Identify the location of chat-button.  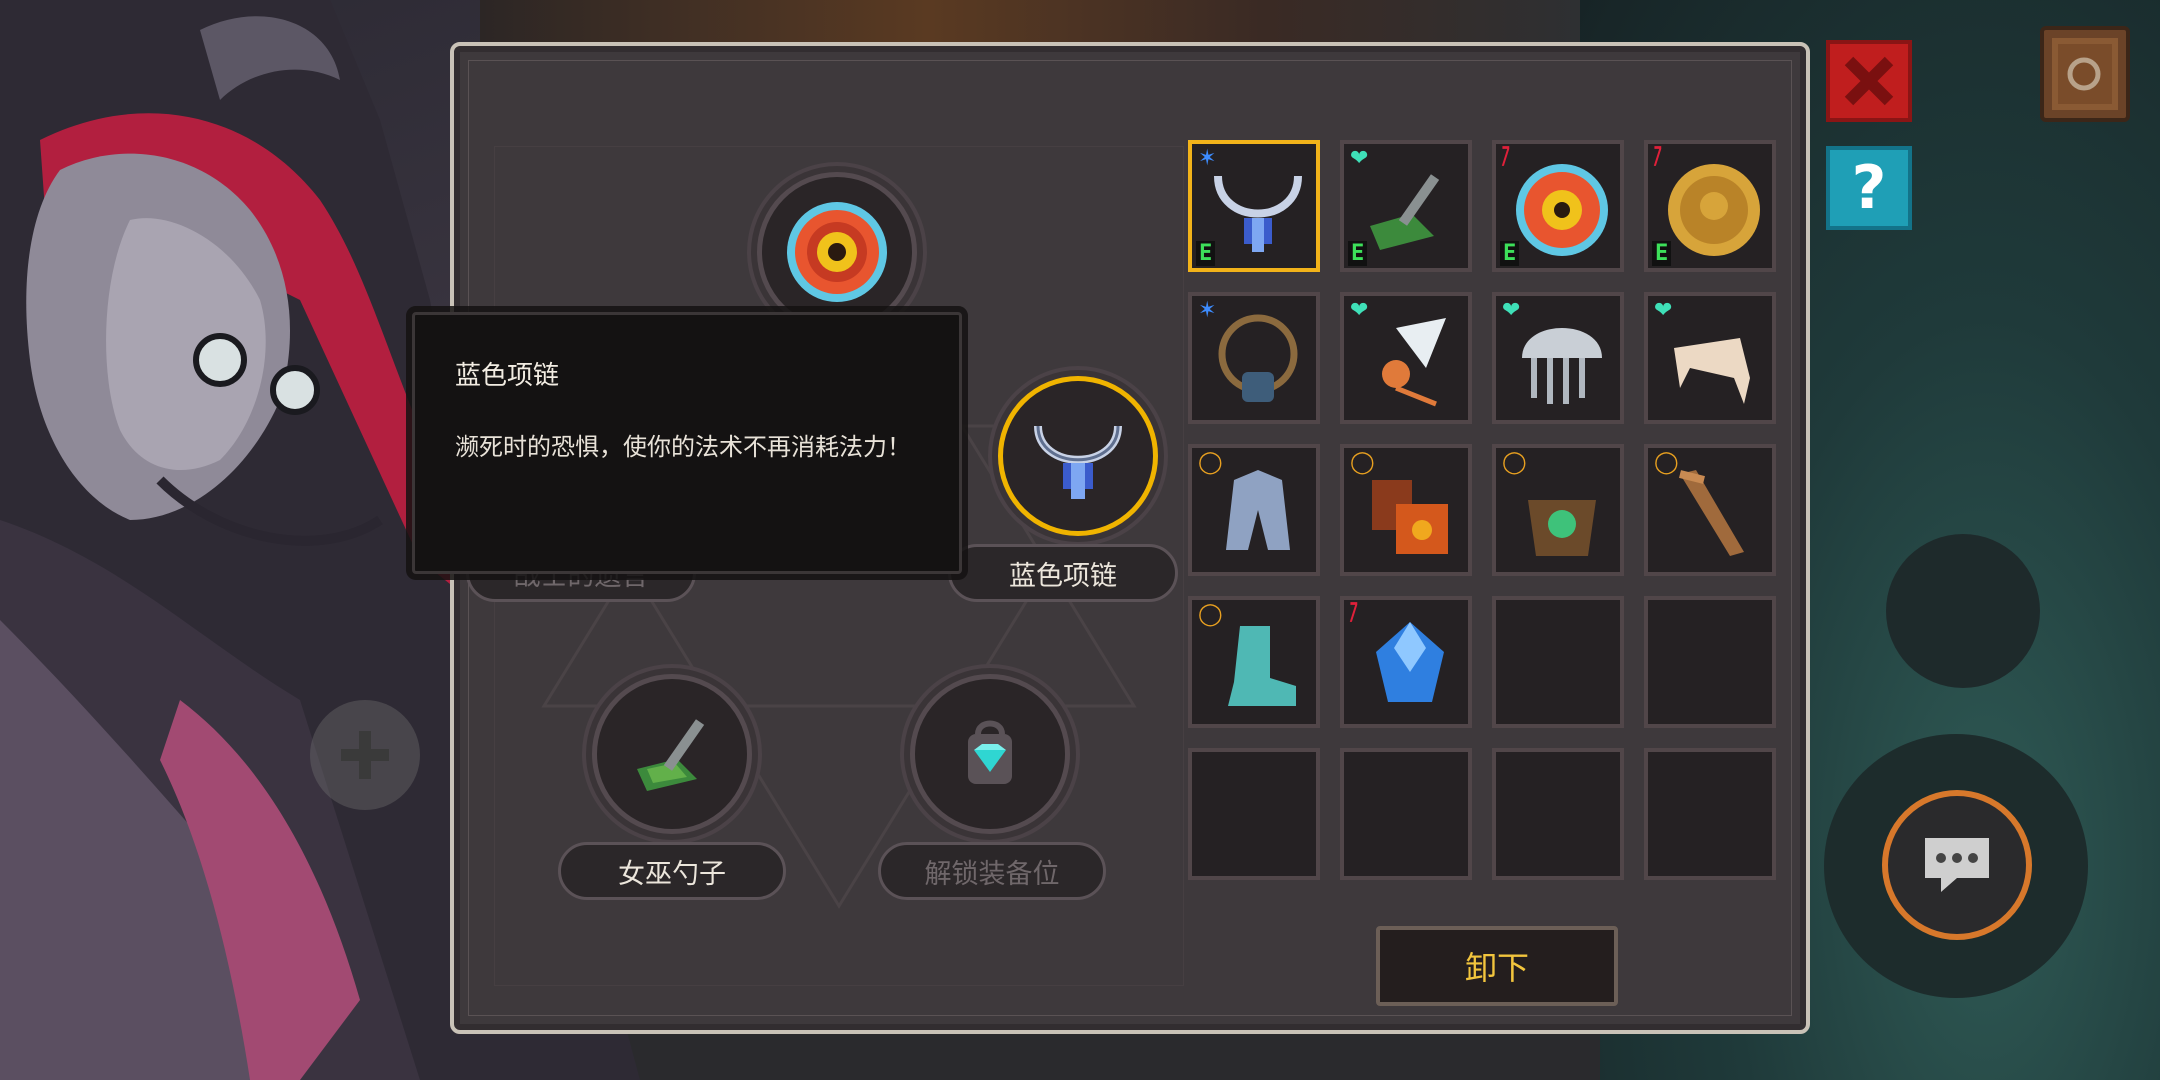
(1957, 865).